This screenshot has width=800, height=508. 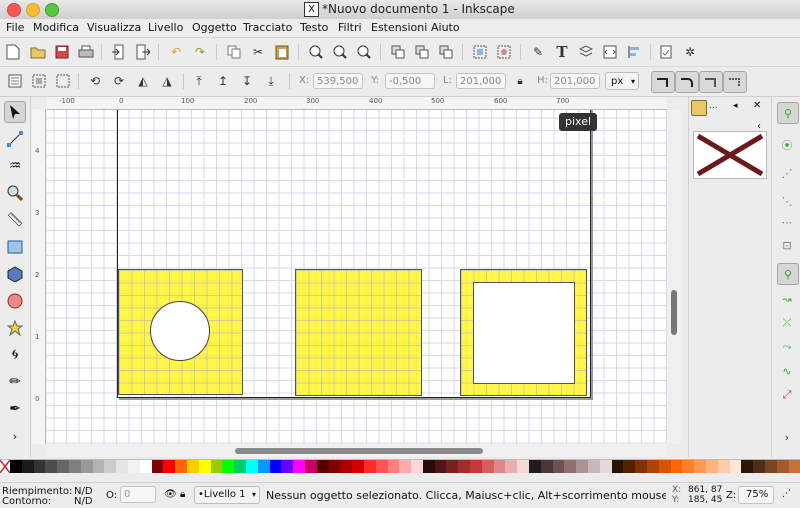 I want to click on resize-grip-icon: ⋰, so click(x=786, y=494).